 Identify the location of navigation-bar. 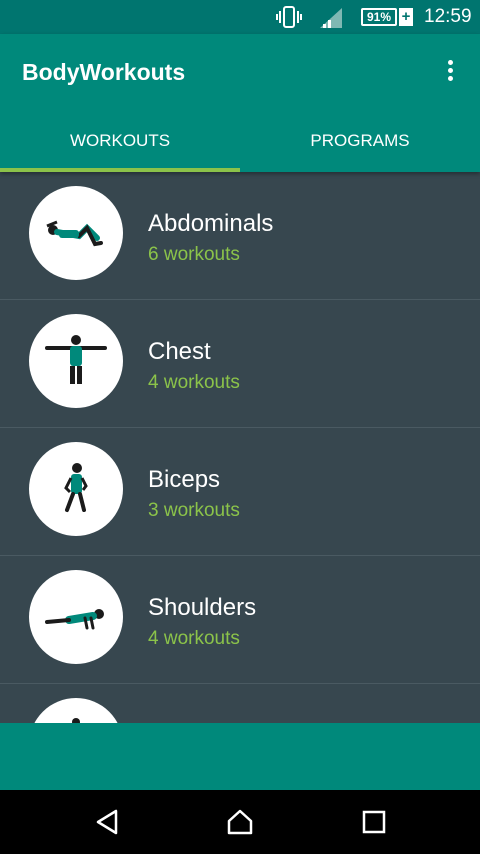
(240, 822).